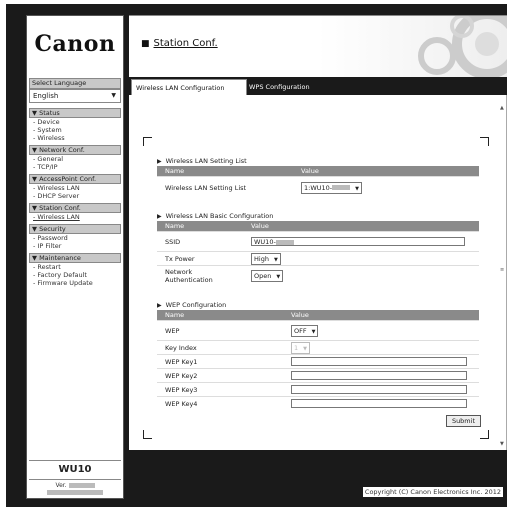  Describe the element at coordinates (75, 83) in the screenshot. I see `language-label: Select Language` at that location.